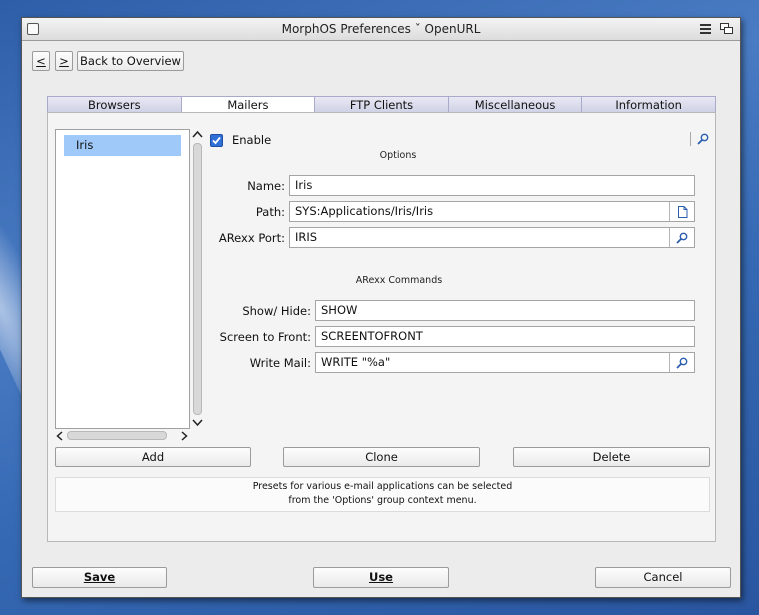 The height and width of the screenshot is (615, 759). I want to click on title-bar: MorphOS Preferences ˇ OpenURL, so click(381, 29).